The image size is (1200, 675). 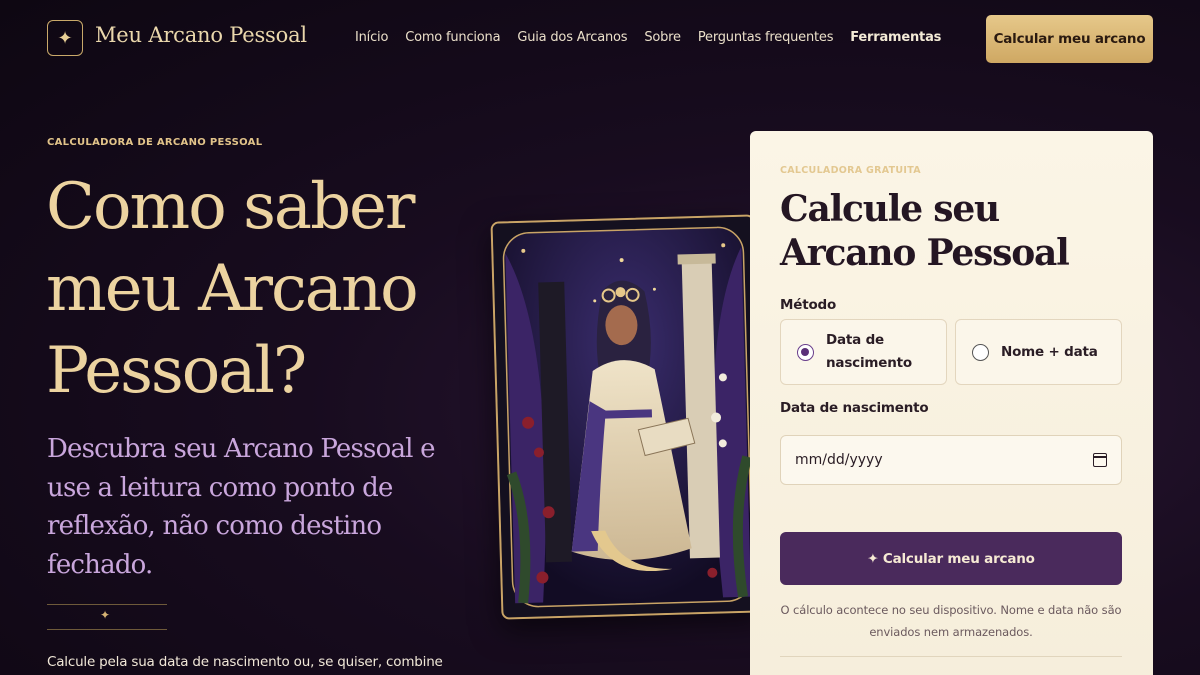 I want to click on divider-top, so click(x=107, y=604).